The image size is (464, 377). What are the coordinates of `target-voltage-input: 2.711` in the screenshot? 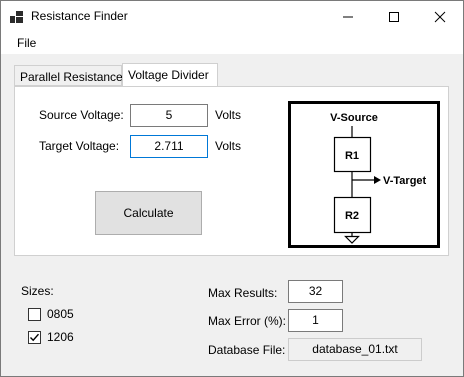 It's located at (169, 146).